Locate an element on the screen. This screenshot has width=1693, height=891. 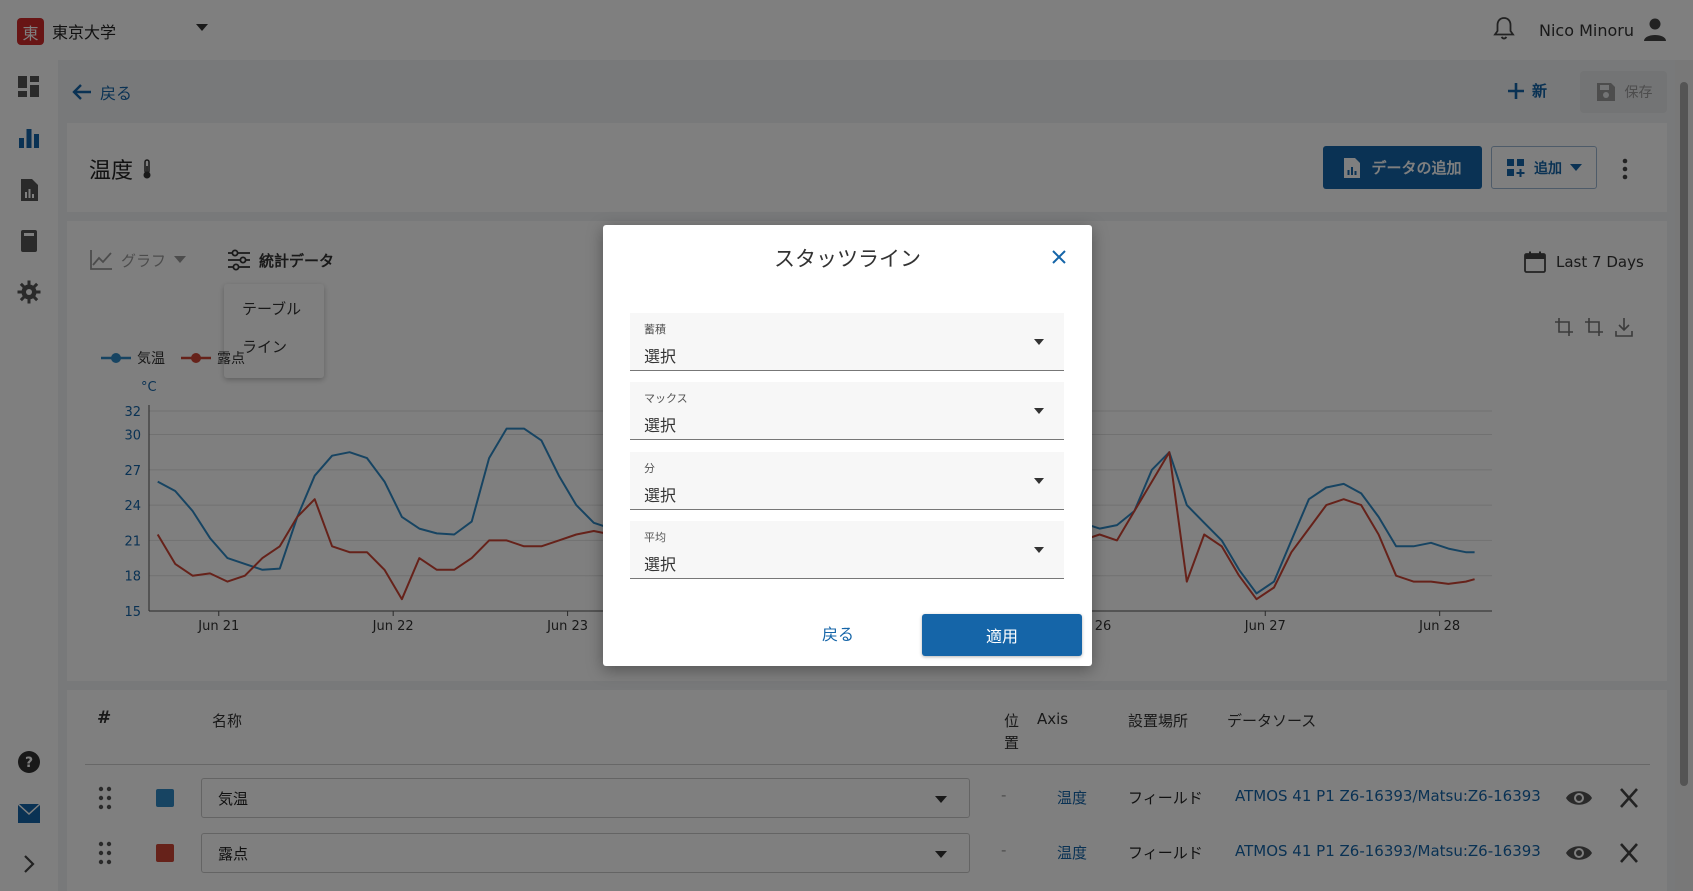
min-select: 分 選択 is located at coordinates (847, 481).